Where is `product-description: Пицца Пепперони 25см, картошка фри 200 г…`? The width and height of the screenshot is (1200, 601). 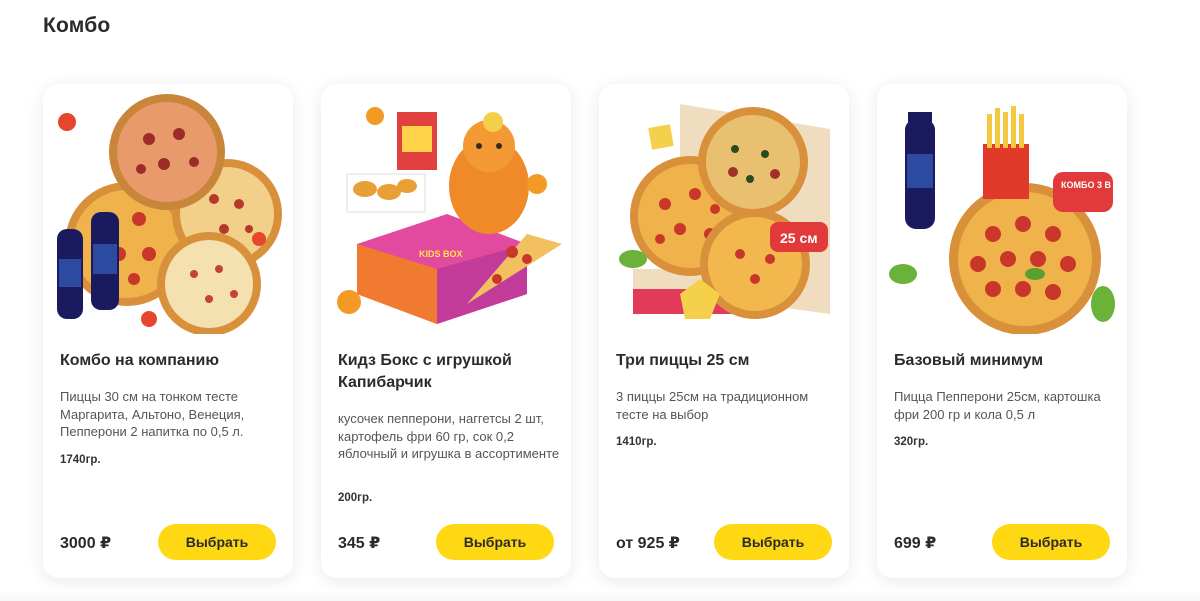 product-description: Пицца Пепперони 25см, картошка фри 200 г… is located at coordinates (997, 405).